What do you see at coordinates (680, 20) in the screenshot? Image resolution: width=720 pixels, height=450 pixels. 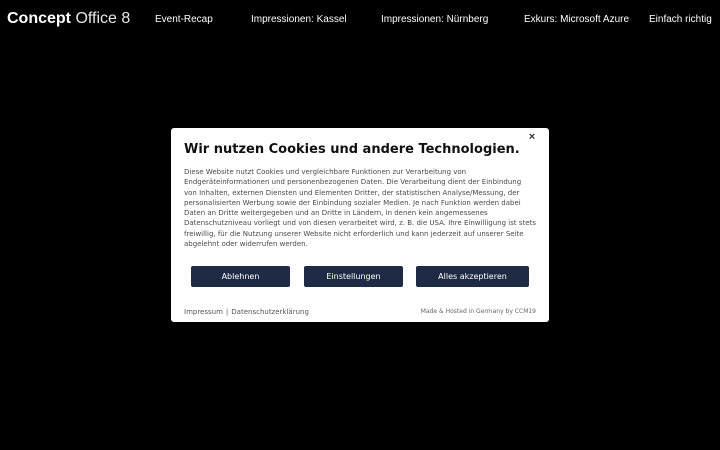 I see `nav-item-einfach-richtig: Einfach richtig` at bounding box center [680, 20].